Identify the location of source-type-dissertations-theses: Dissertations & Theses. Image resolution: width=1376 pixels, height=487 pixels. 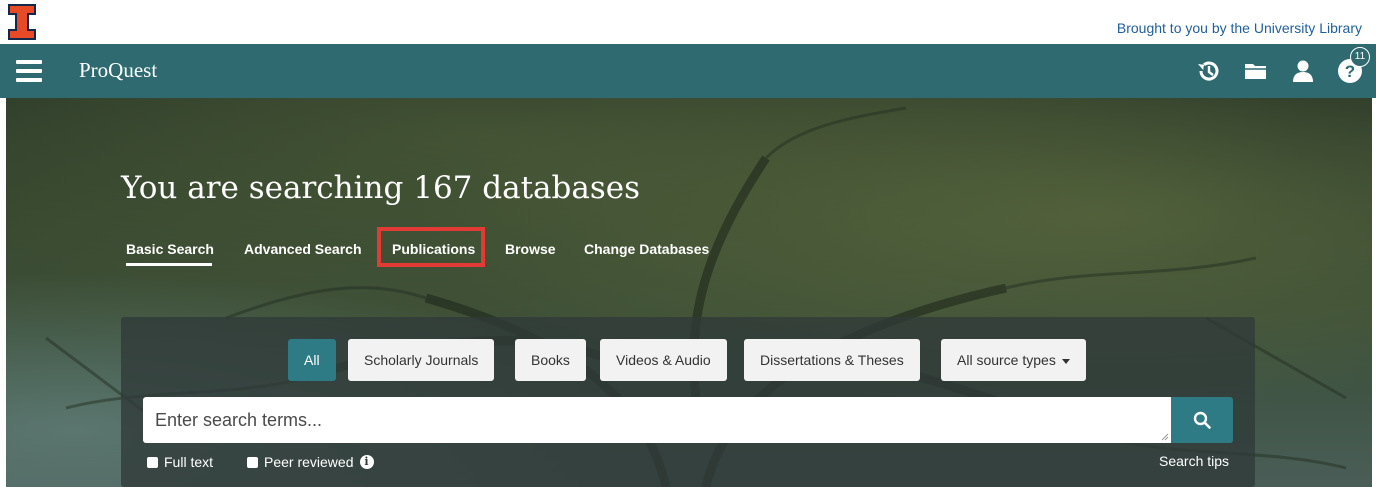
(832, 360).